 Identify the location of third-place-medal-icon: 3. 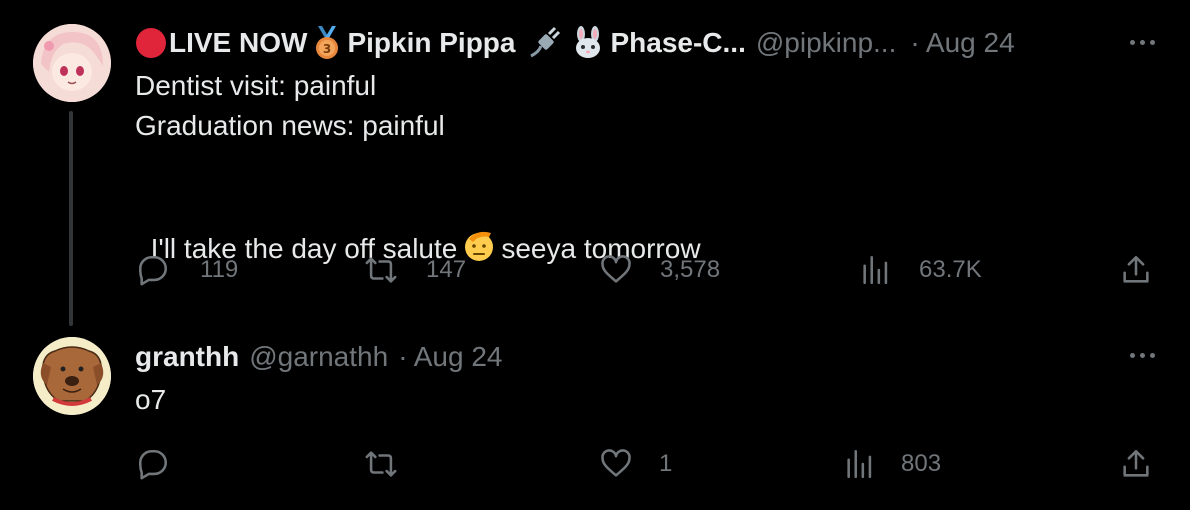
(327, 43).